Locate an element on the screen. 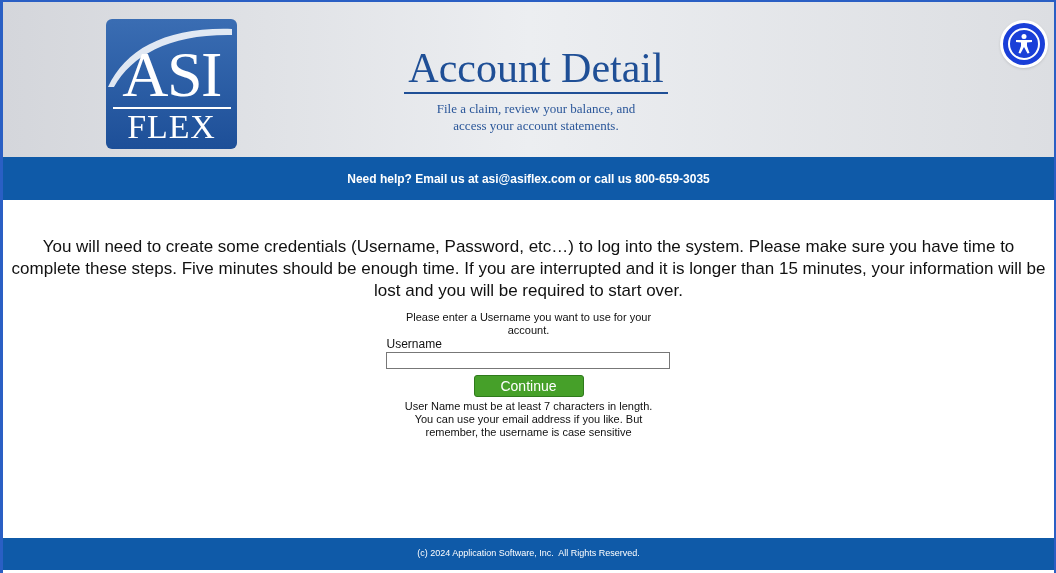 Image resolution: width=1056 pixels, height=573 pixels. copyright-text: (c) 2024 Application Software, Inc. All Rights Reserved. is located at coordinates (528, 554).